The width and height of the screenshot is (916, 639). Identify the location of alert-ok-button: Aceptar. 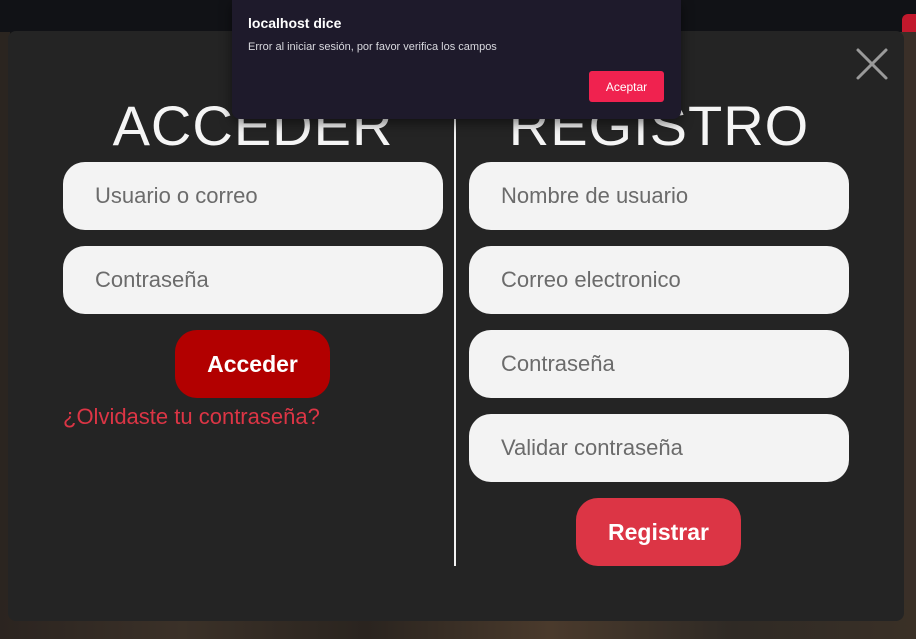
(626, 86).